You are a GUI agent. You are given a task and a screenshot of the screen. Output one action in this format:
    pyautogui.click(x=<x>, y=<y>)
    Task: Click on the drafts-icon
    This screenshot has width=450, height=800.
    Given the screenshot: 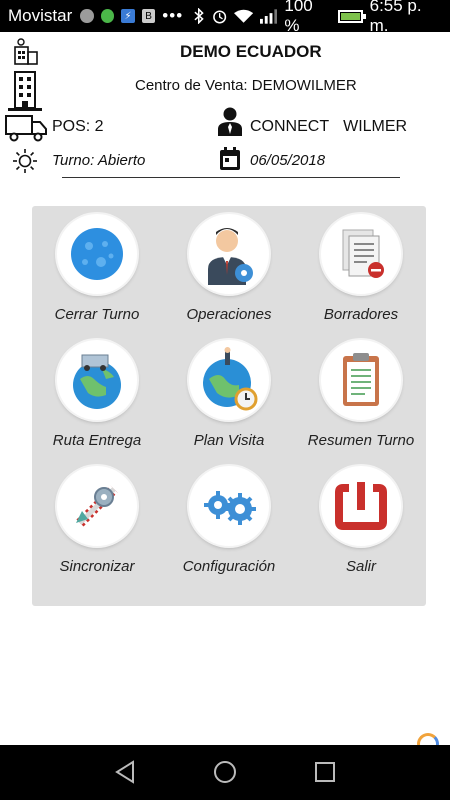 What is the action you would take?
    pyautogui.click(x=361, y=254)
    